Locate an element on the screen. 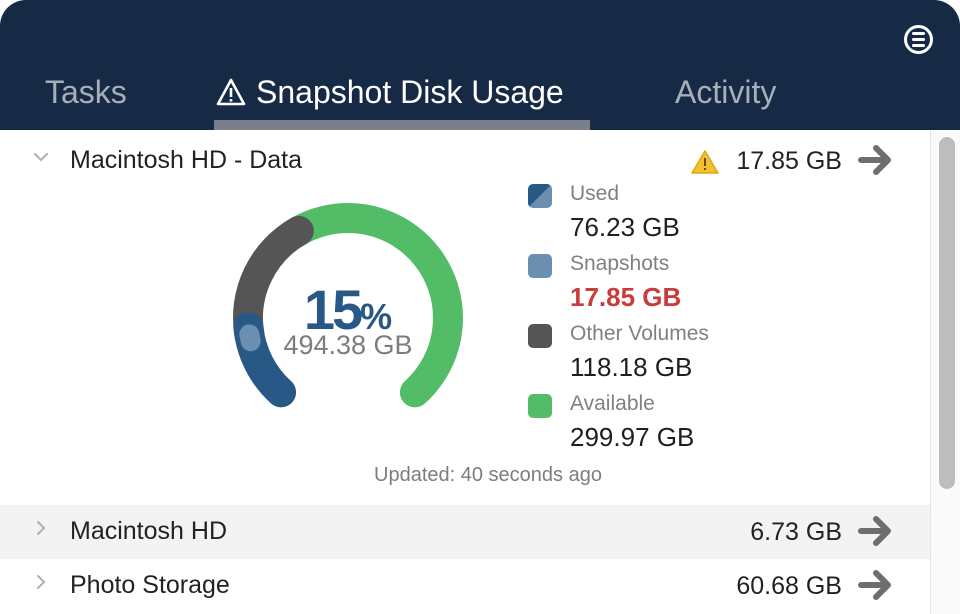 Image resolution: width=960 pixels, height=614 pixels. available-swatch is located at coordinates (540, 406).